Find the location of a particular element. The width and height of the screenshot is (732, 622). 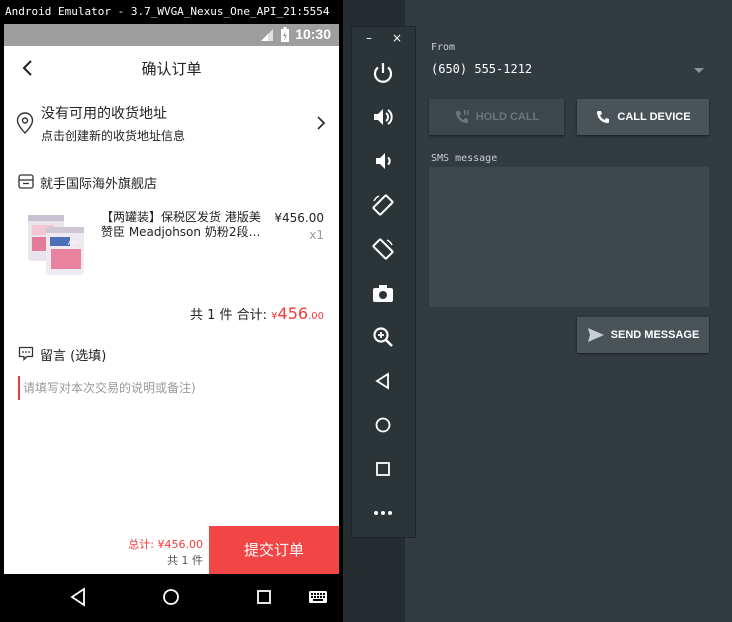

minimize-button: – is located at coordinates (369, 38).